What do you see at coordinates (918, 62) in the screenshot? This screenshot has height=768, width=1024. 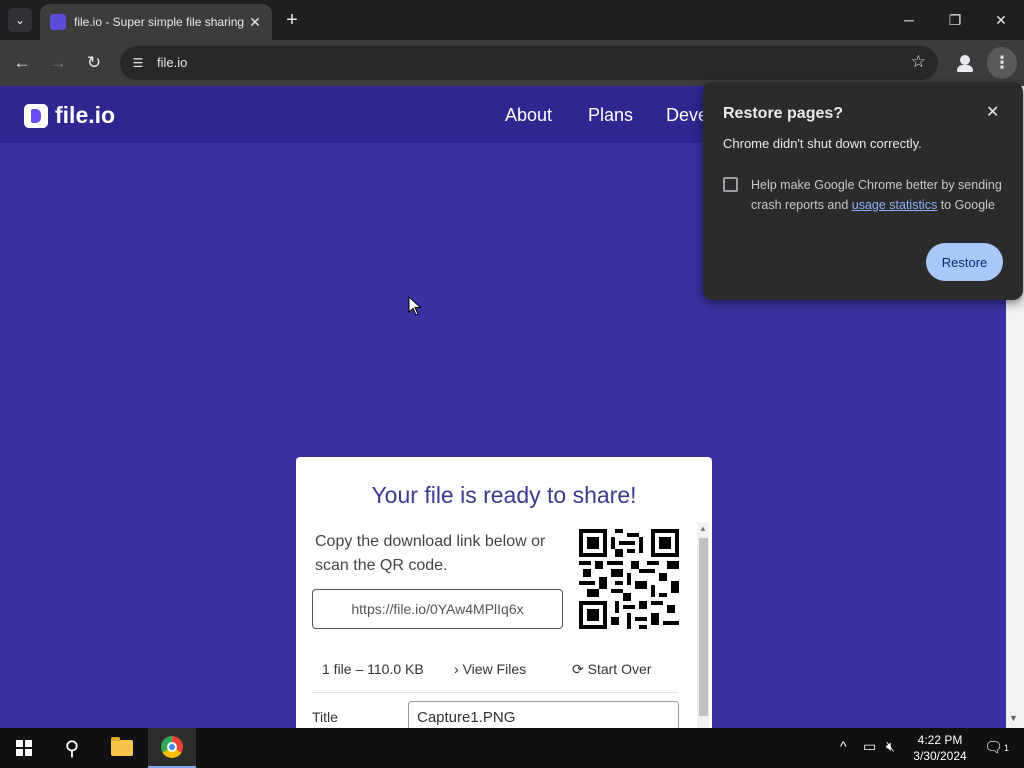 I see `bookmark-star-icon: ☆` at bounding box center [918, 62].